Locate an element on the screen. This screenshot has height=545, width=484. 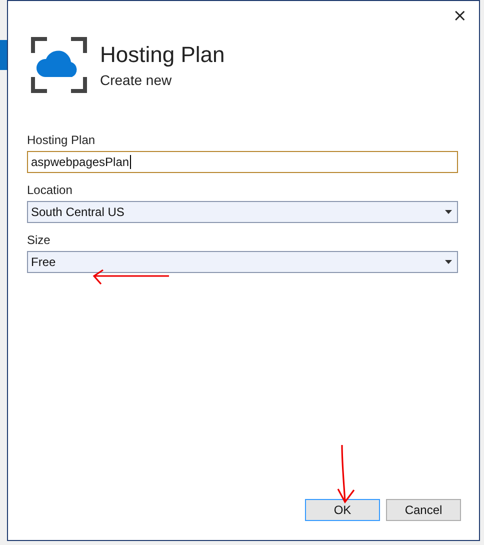
dialog-button: Cancel is located at coordinates (423, 510).